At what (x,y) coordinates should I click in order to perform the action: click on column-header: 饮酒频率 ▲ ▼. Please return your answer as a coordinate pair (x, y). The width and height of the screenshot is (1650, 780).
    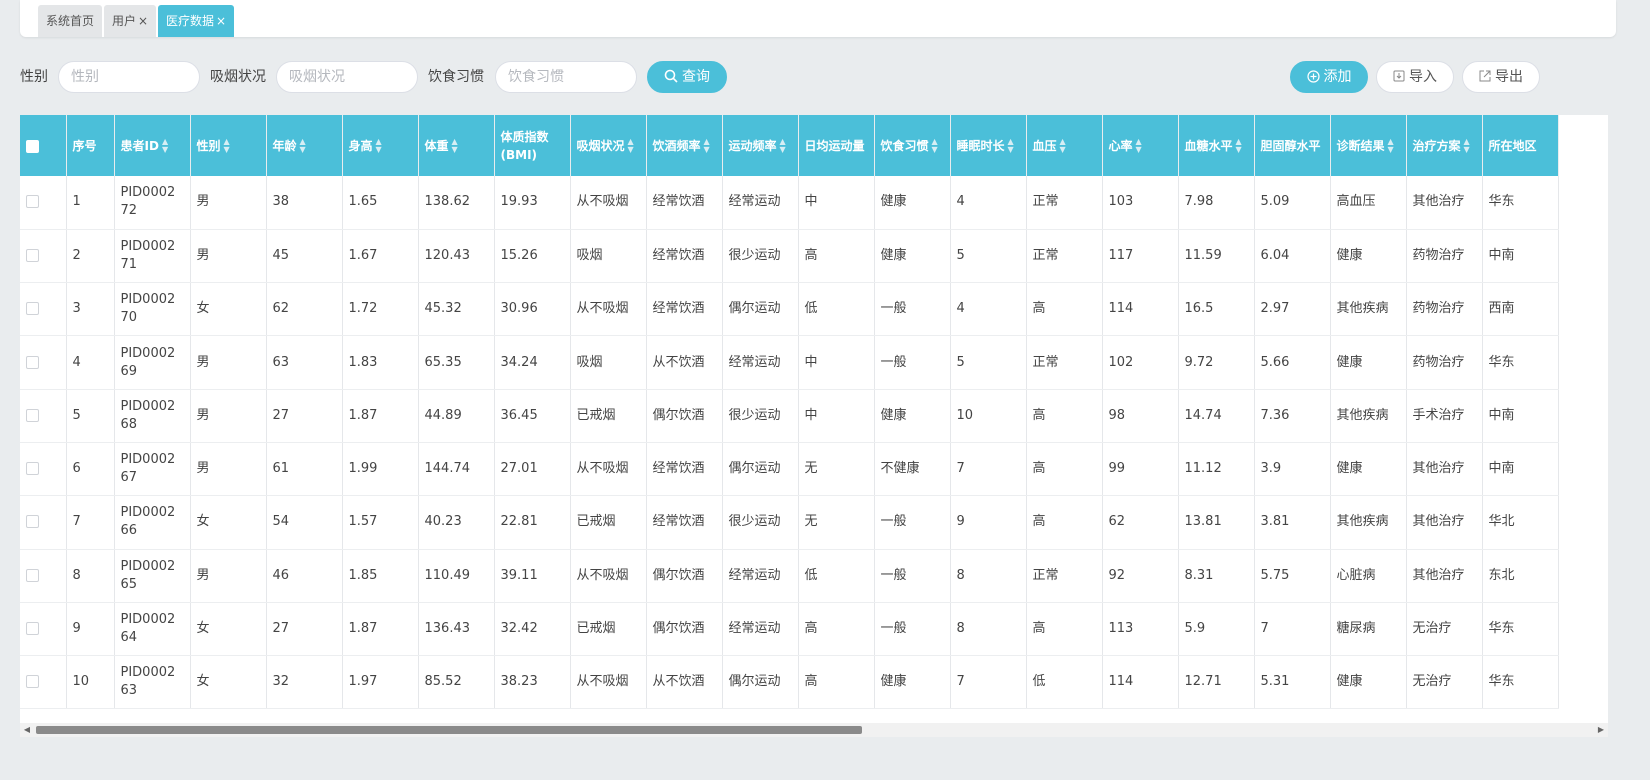
    Looking at the image, I should click on (684, 145).